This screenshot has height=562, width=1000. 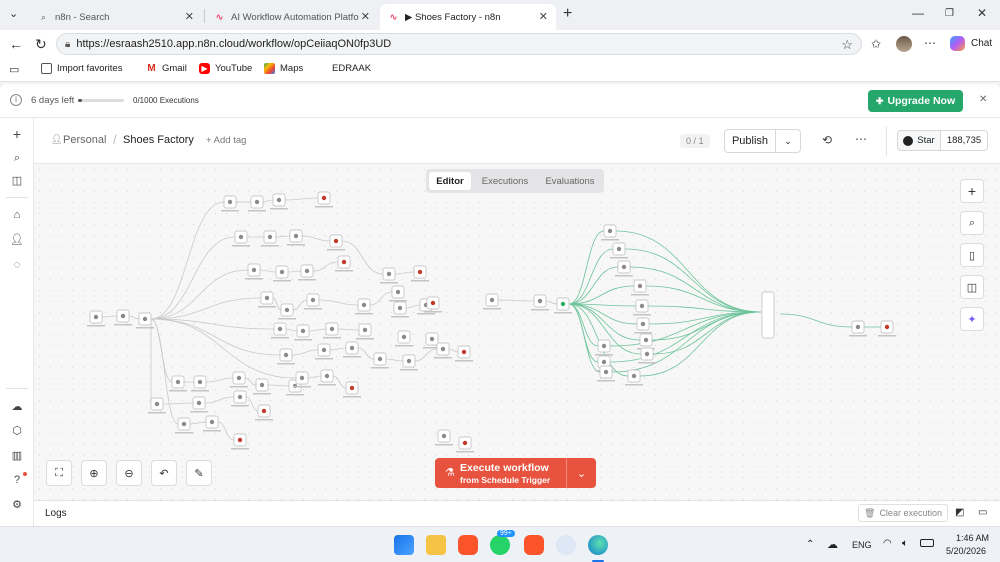 I want to click on restore-icon: ❐, so click(x=949, y=13).